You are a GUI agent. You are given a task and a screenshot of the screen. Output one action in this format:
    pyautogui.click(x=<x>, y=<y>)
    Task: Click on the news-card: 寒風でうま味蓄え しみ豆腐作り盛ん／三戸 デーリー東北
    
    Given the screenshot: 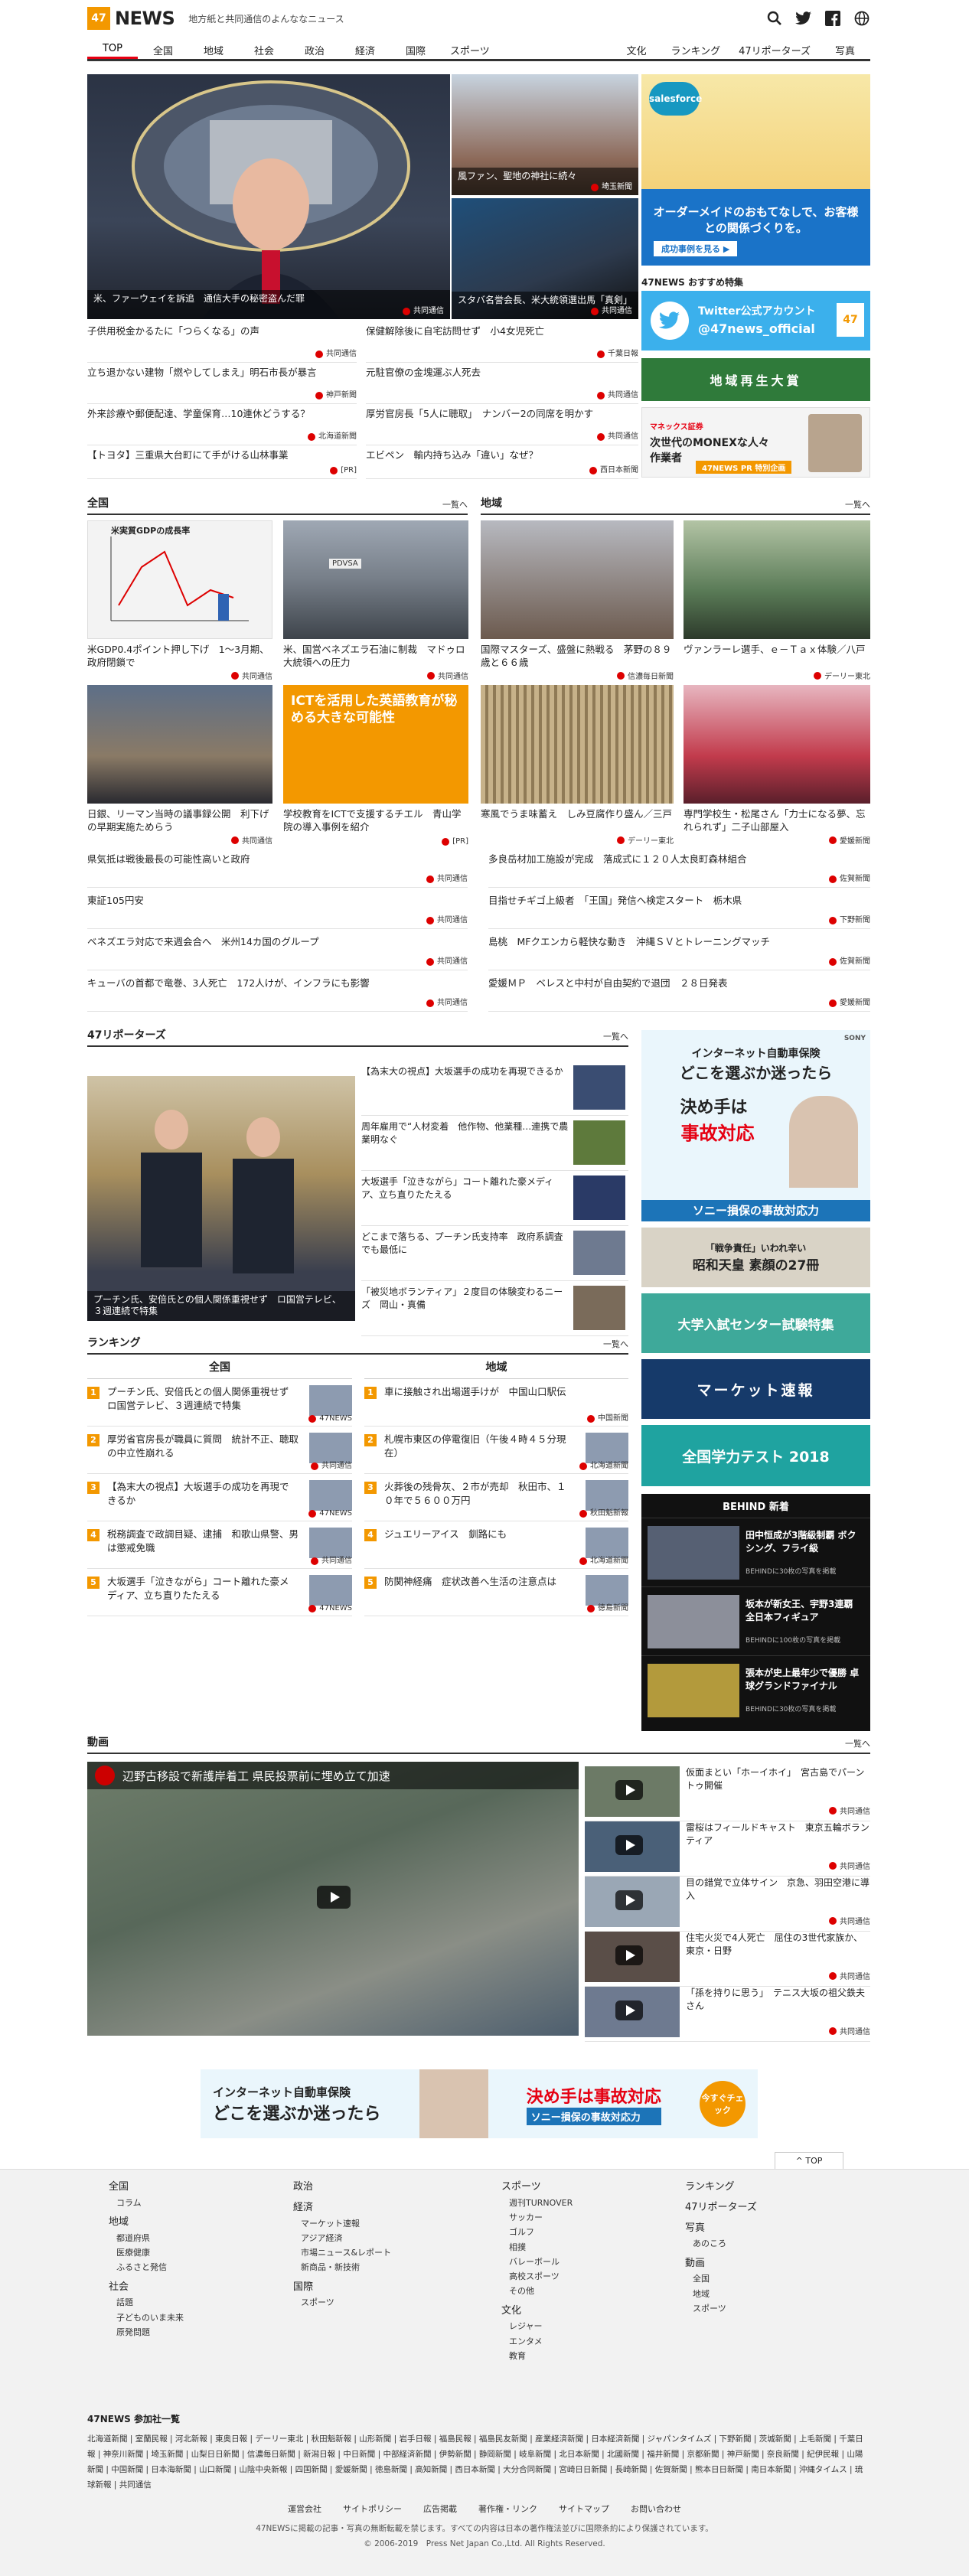 What is the action you would take?
    pyautogui.click(x=577, y=765)
    